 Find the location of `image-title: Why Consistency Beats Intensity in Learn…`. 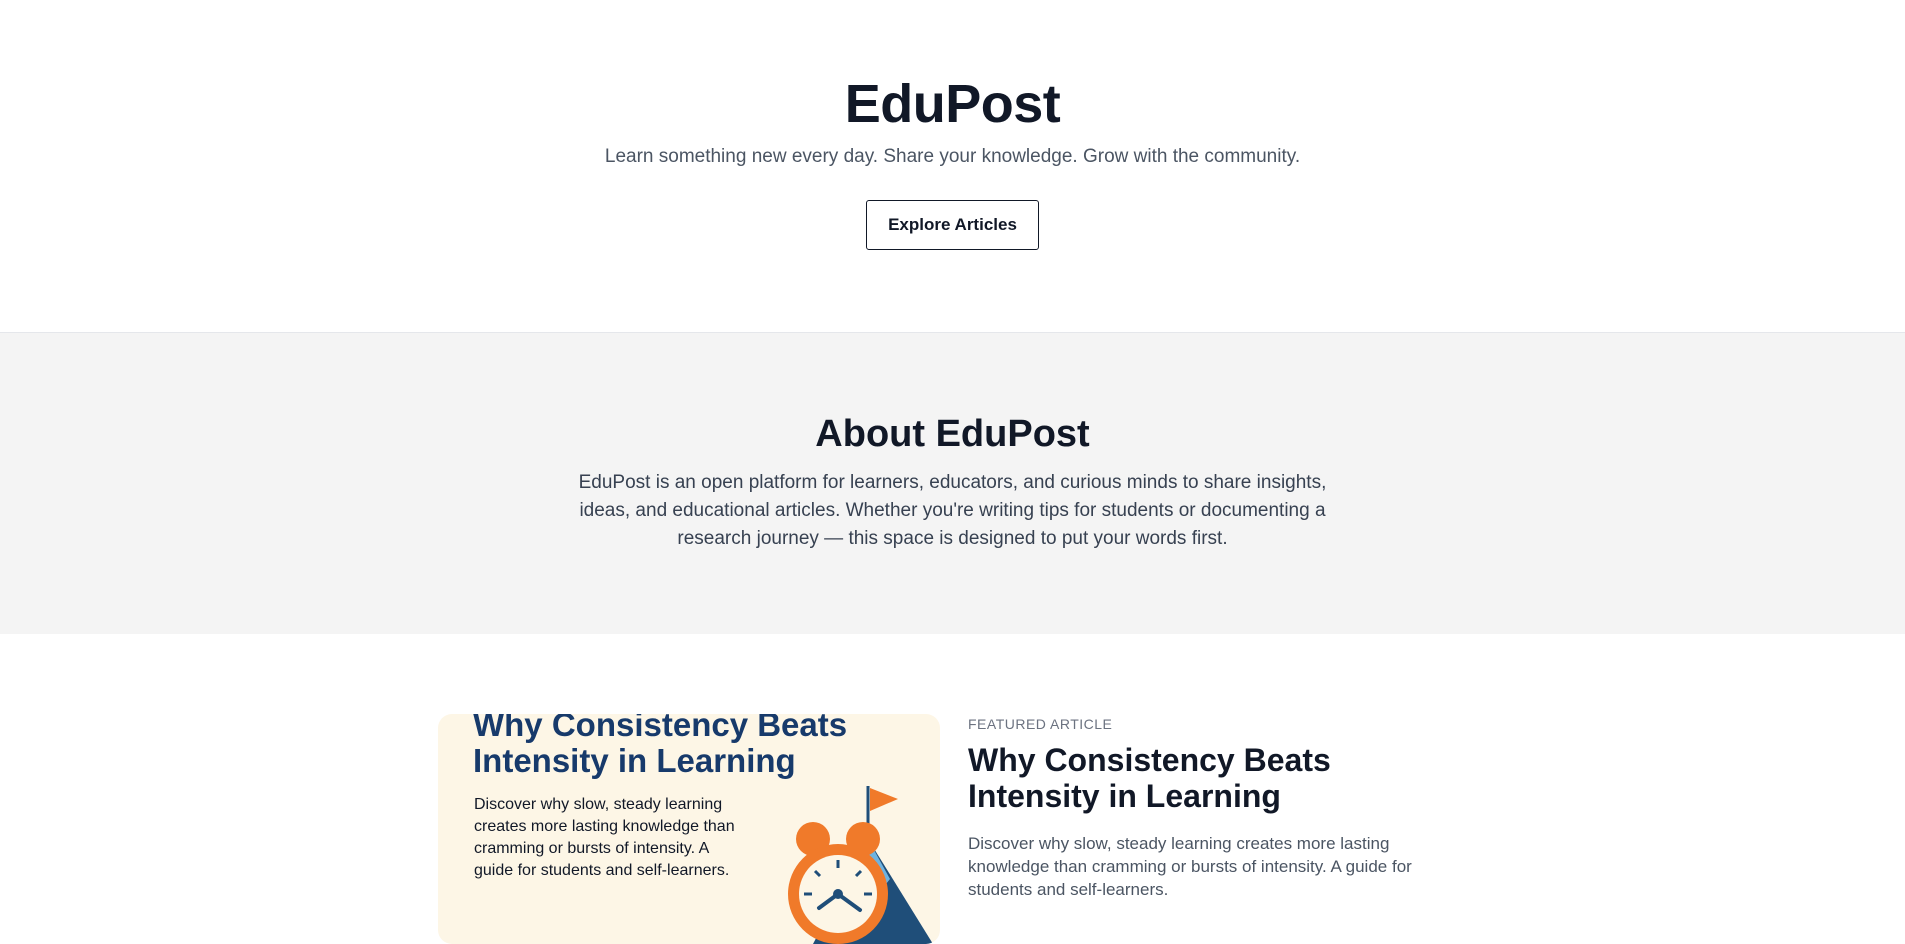

image-title: Why Consistency Beats Intensity in Learn… is located at coordinates (660, 746).